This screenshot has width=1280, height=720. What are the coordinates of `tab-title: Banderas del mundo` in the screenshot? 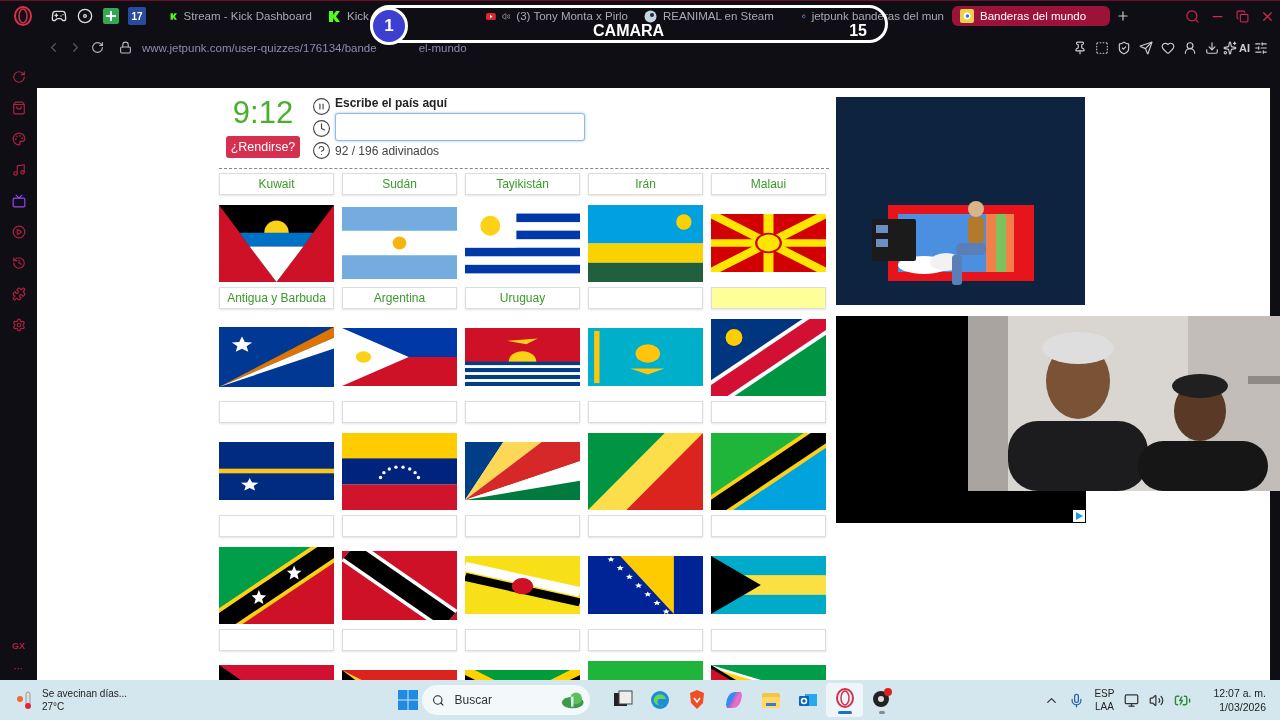 It's located at (1033, 16).